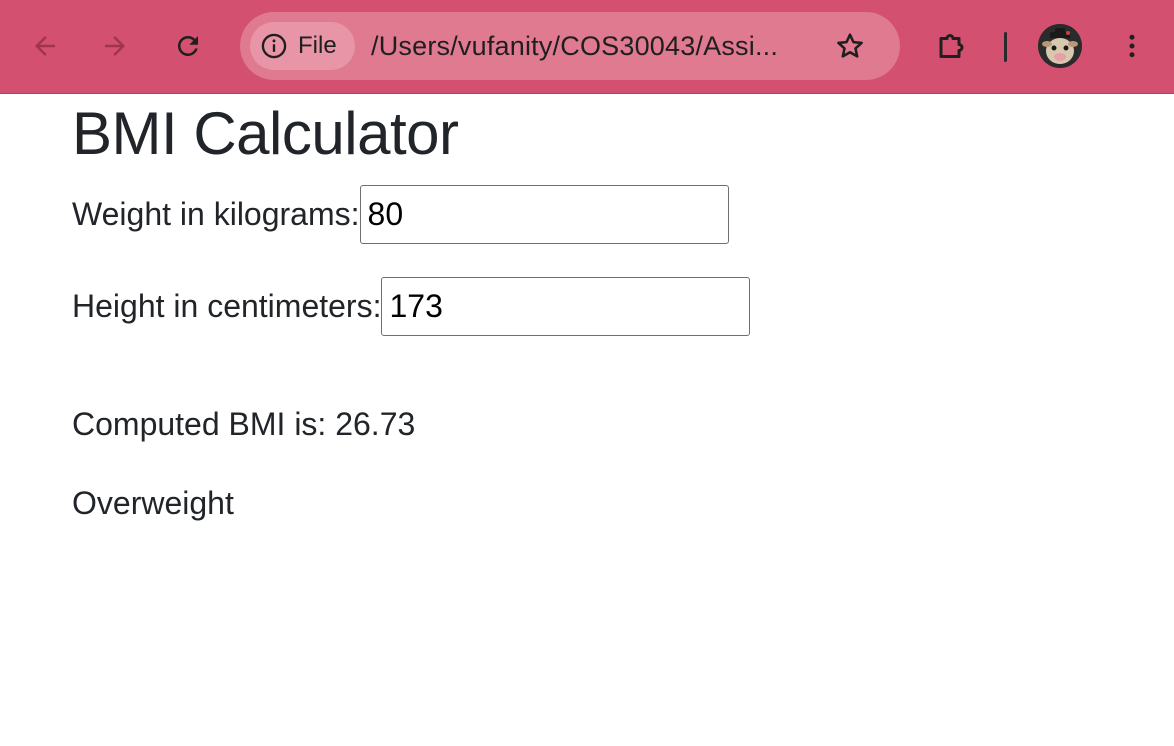 Image resolution: width=1174 pixels, height=746 pixels. I want to click on forward-button, so click(115, 46).